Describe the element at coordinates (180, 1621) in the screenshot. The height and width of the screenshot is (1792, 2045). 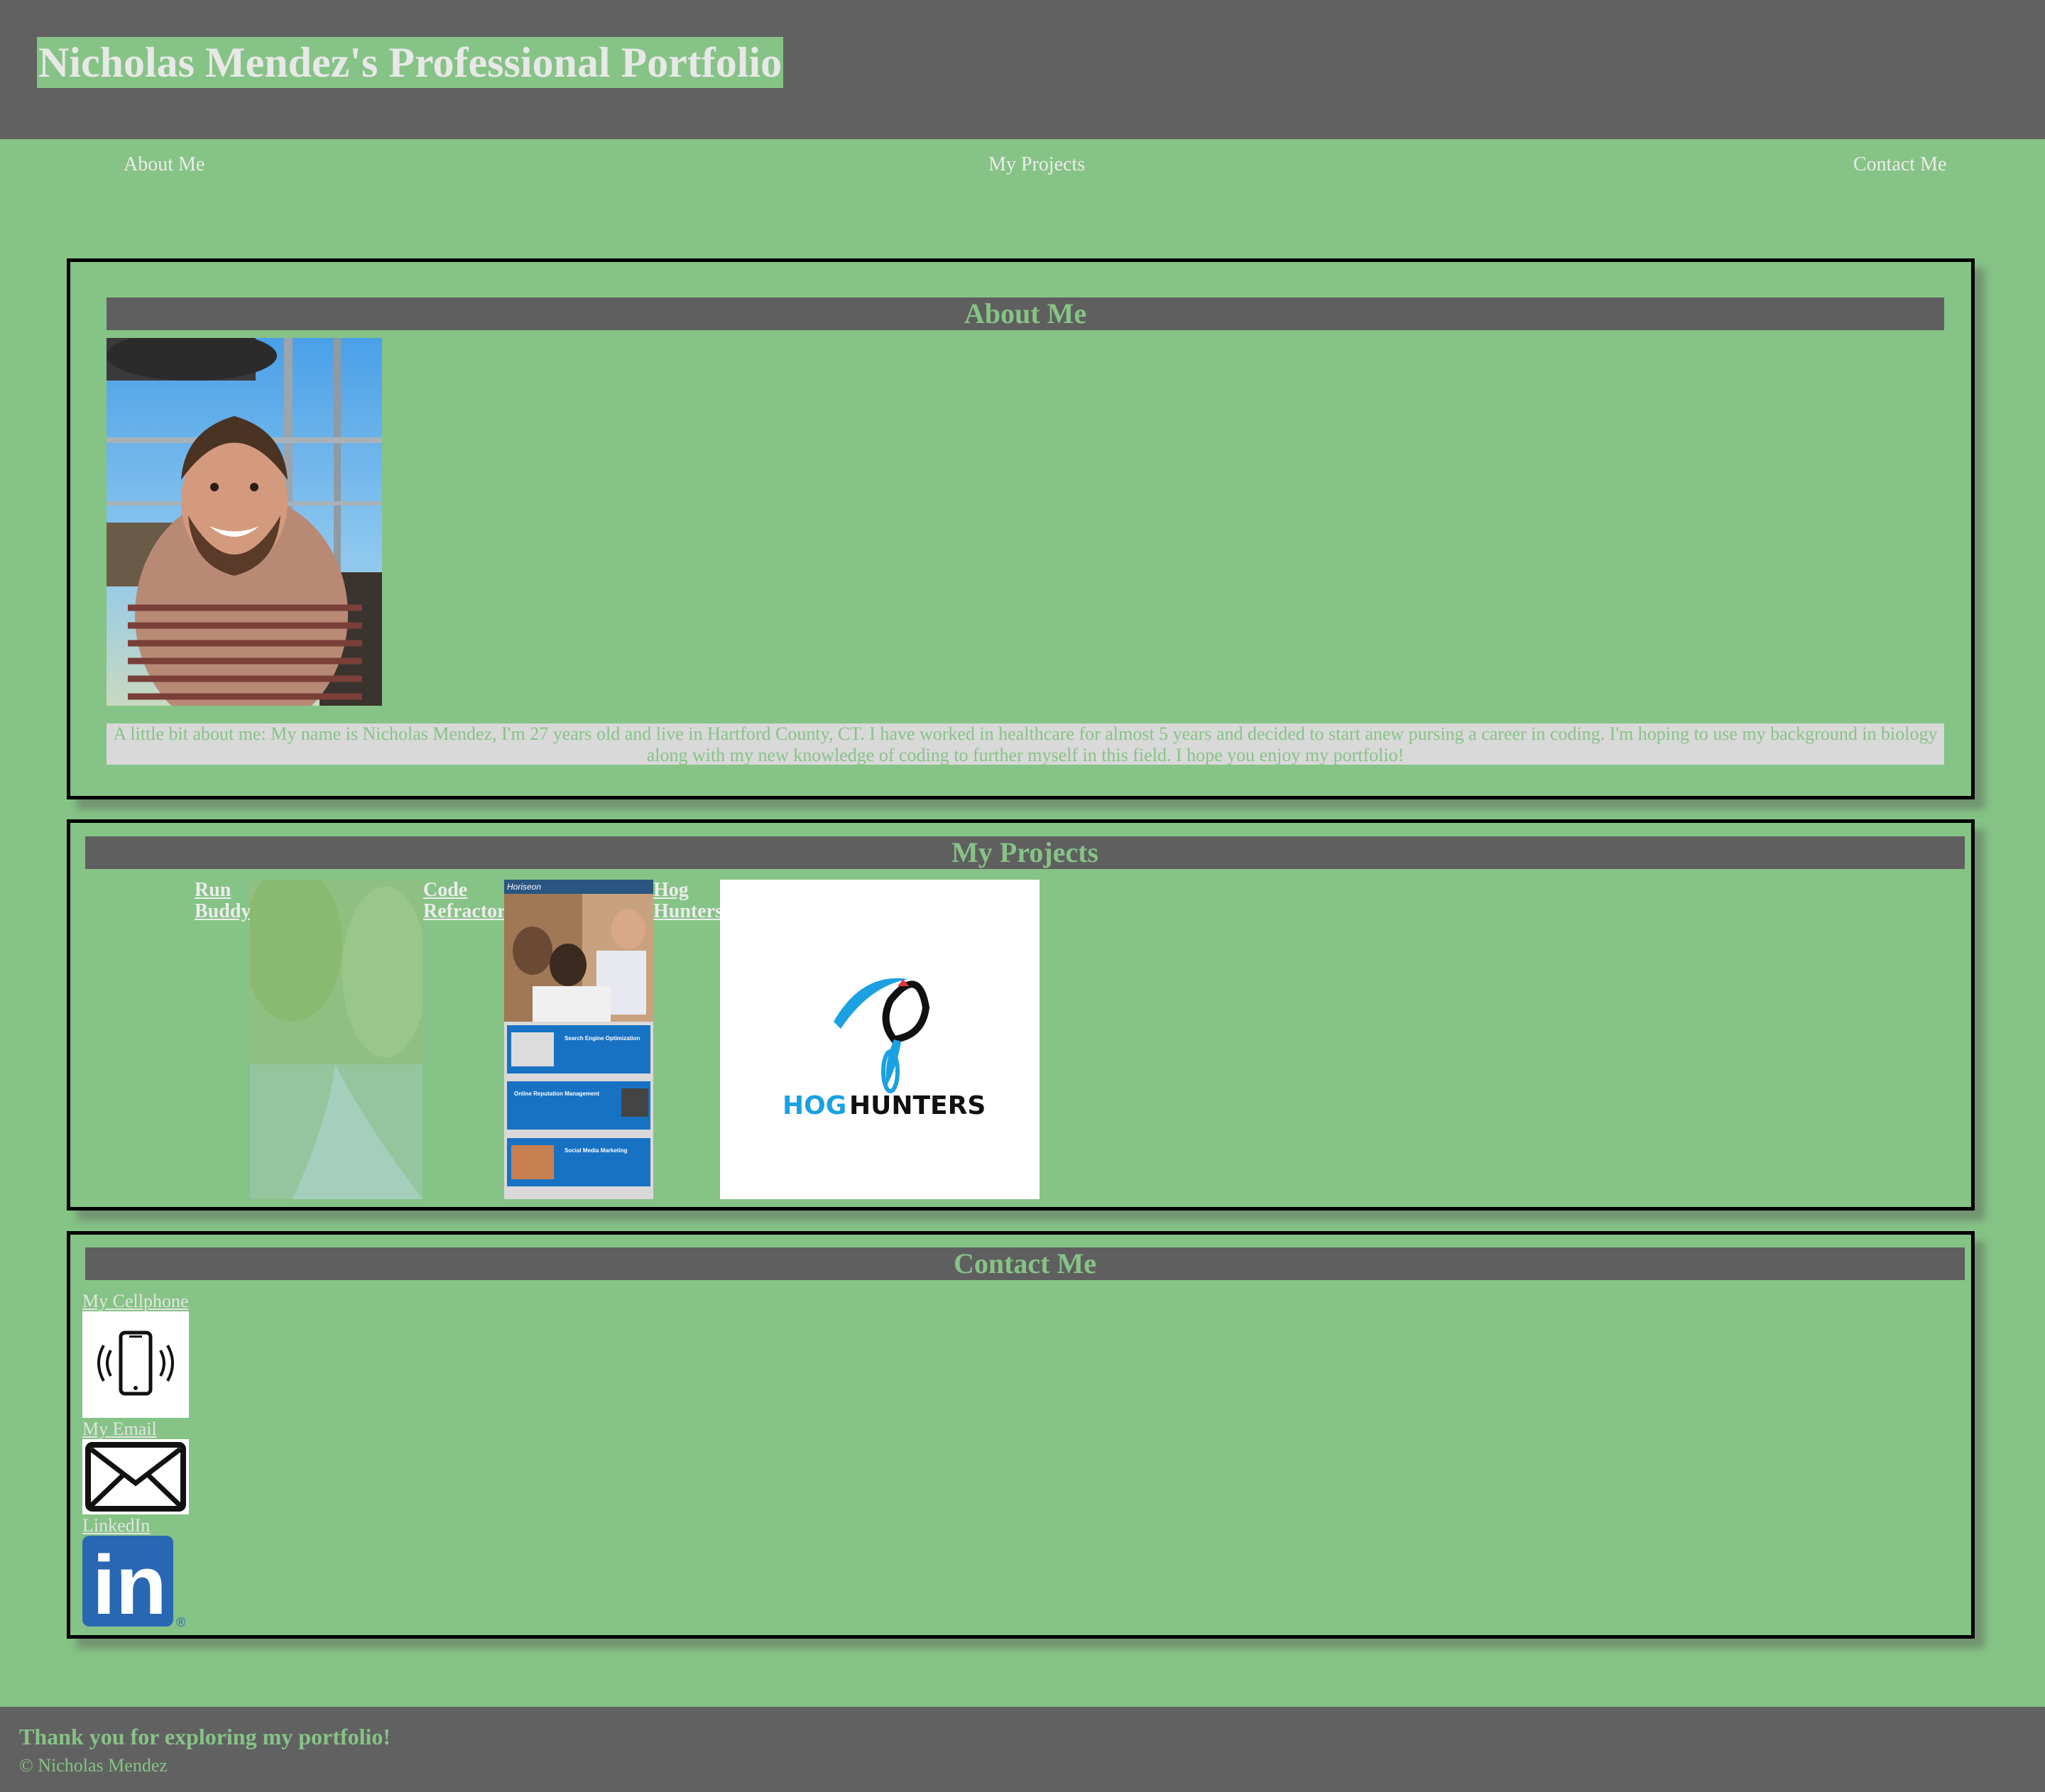
I see `linkedin-registered-mark: ®` at that location.